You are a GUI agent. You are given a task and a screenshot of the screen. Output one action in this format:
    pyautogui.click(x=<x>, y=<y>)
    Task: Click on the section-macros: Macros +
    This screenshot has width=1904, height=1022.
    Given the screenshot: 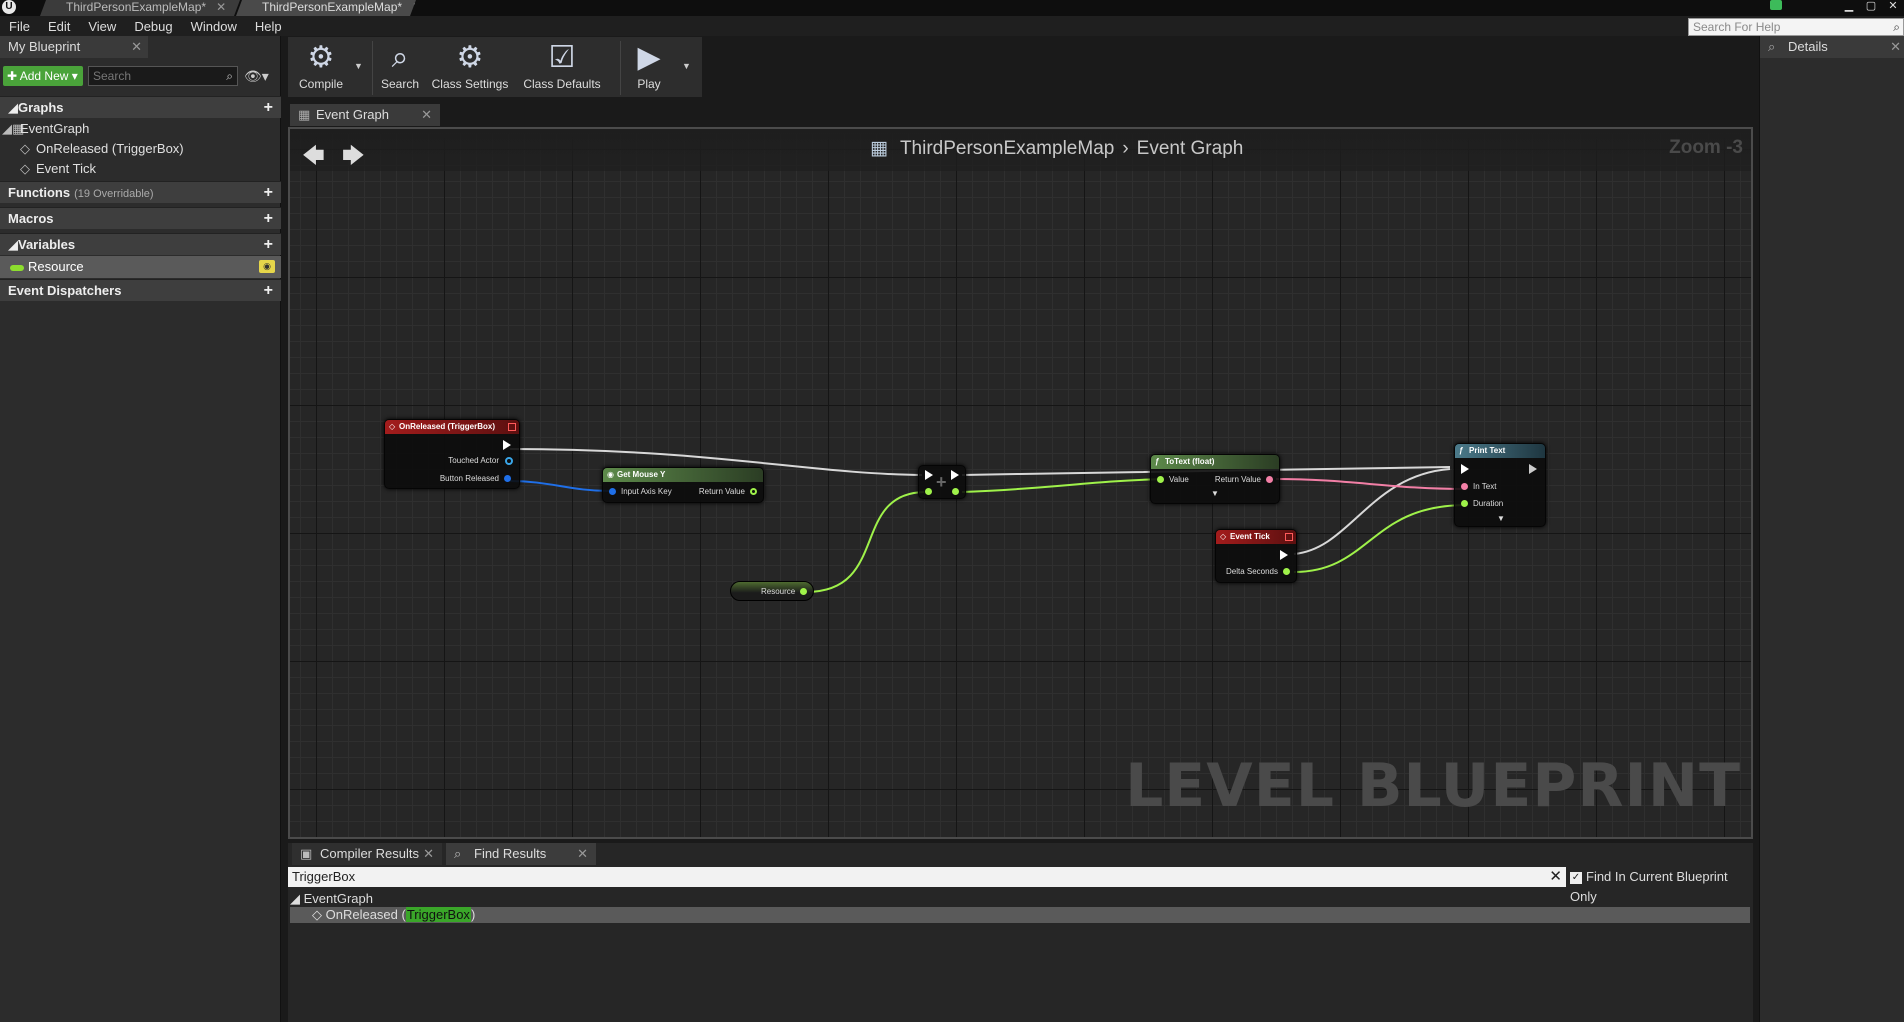 What is the action you would take?
    pyautogui.click(x=140, y=218)
    